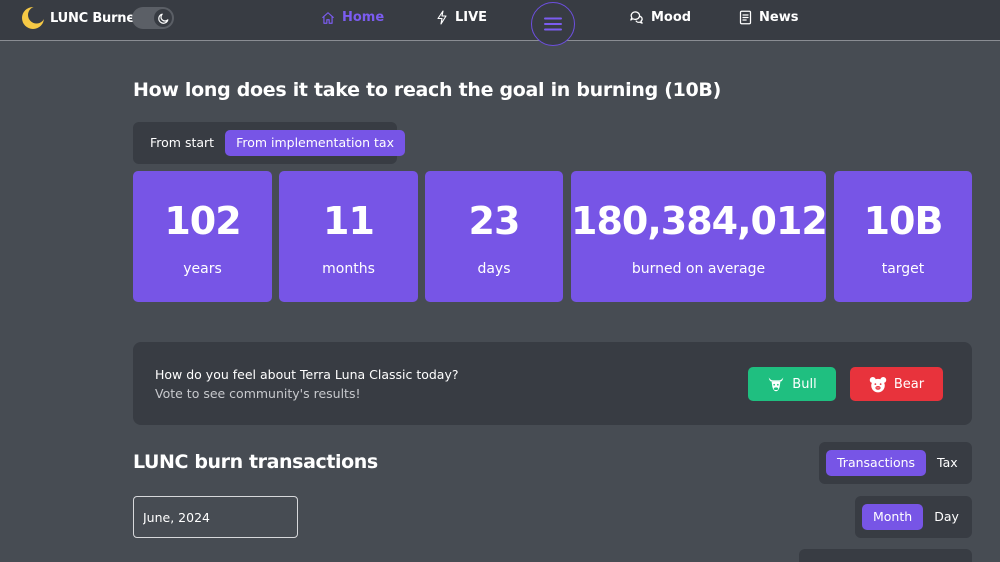 The width and height of the screenshot is (1000, 562). What do you see at coordinates (96, 18) in the screenshot?
I see `brand-name: LUNC Burner` at bounding box center [96, 18].